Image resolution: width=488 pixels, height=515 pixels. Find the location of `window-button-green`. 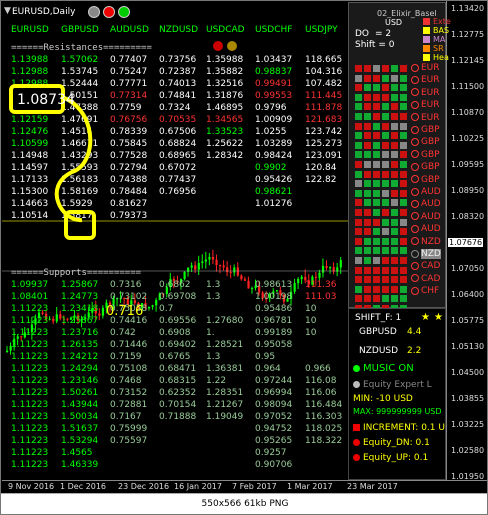

window-button-green is located at coordinates (124, 12).